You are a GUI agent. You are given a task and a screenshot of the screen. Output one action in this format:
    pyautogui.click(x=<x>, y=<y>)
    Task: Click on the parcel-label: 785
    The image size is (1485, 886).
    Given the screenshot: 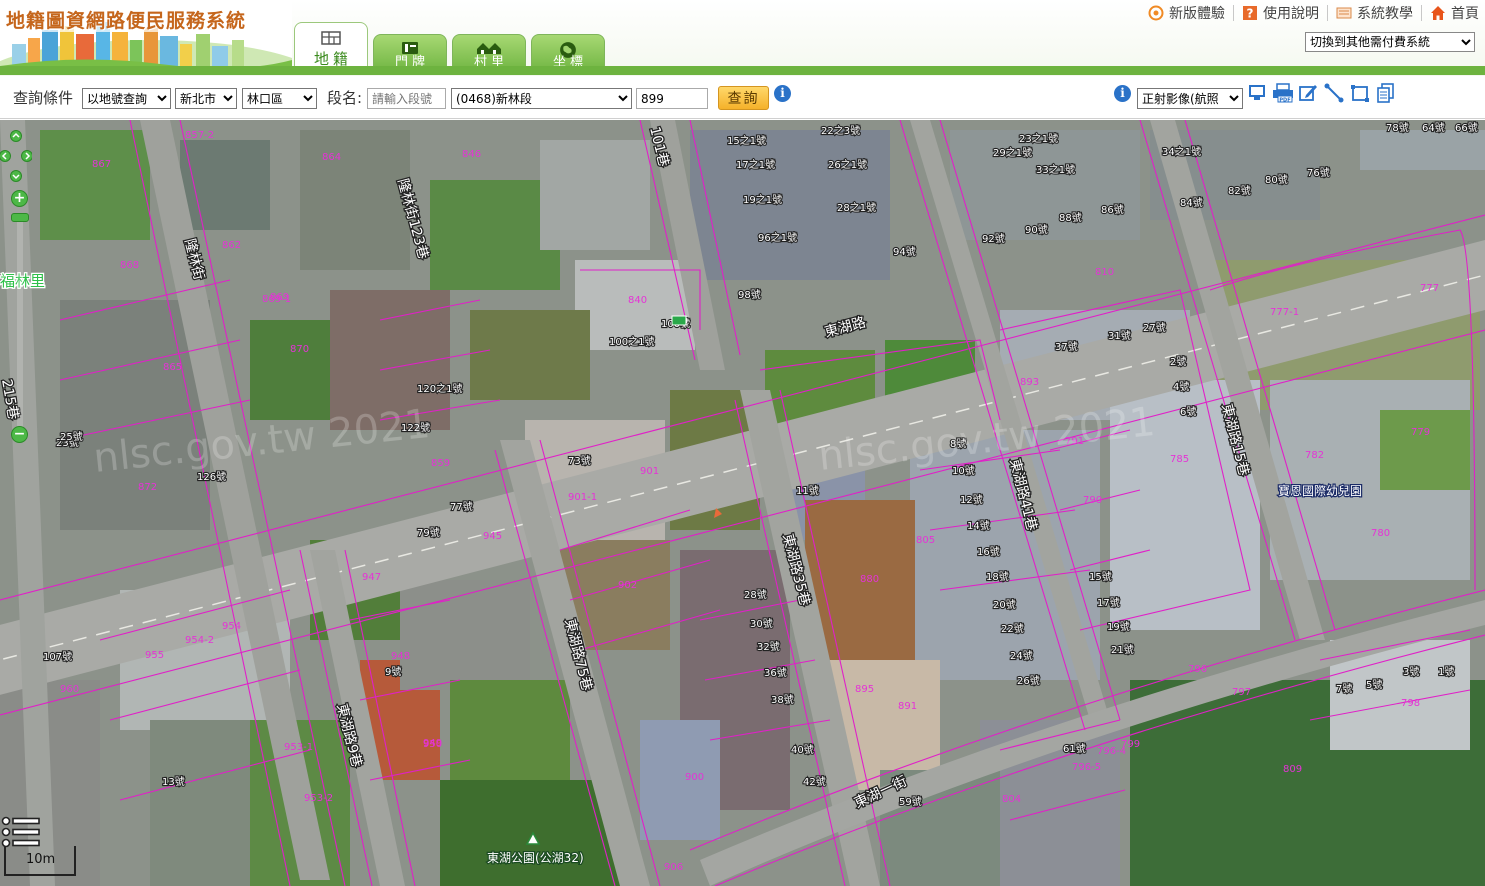 What is the action you would take?
    pyautogui.click(x=1179, y=459)
    